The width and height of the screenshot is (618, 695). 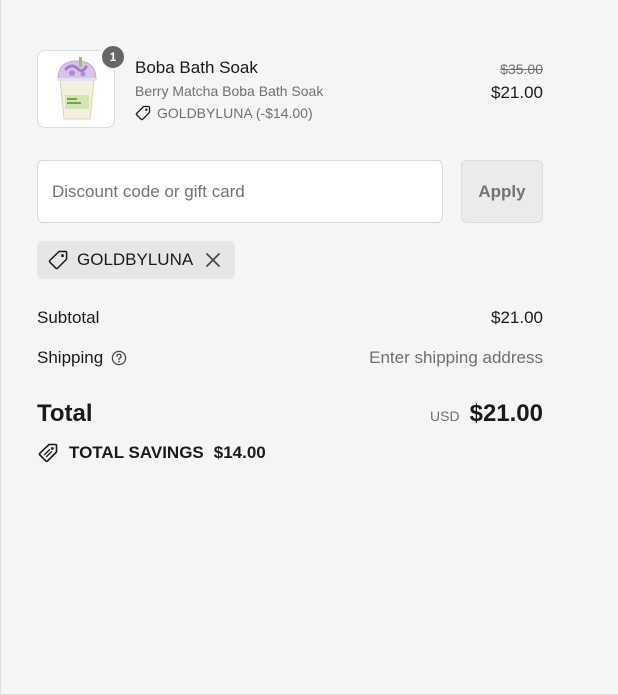 What do you see at coordinates (136, 452) in the screenshot?
I see `savings-label: TOTAL SAVINGS` at bounding box center [136, 452].